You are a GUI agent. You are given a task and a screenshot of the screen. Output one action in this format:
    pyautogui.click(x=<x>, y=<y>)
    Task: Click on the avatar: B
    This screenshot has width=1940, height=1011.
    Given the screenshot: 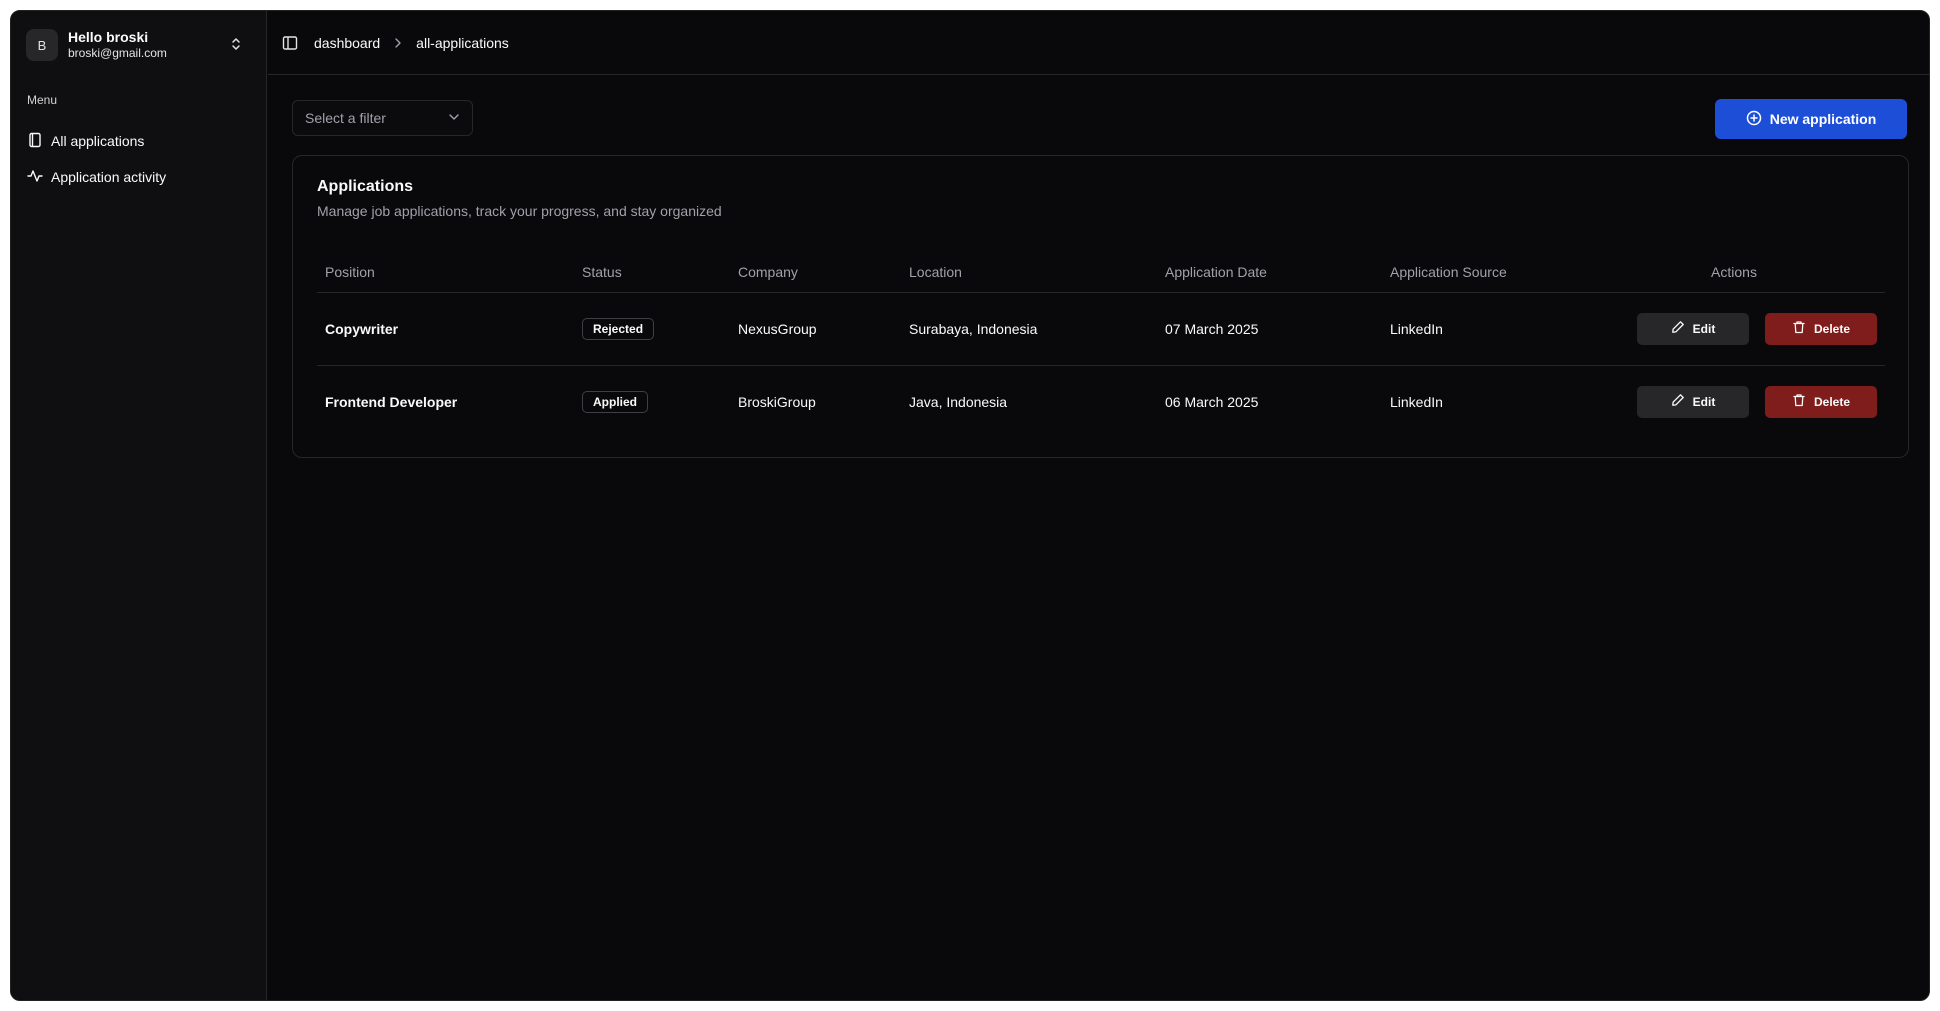 What is the action you would take?
    pyautogui.click(x=42, y=45)
    